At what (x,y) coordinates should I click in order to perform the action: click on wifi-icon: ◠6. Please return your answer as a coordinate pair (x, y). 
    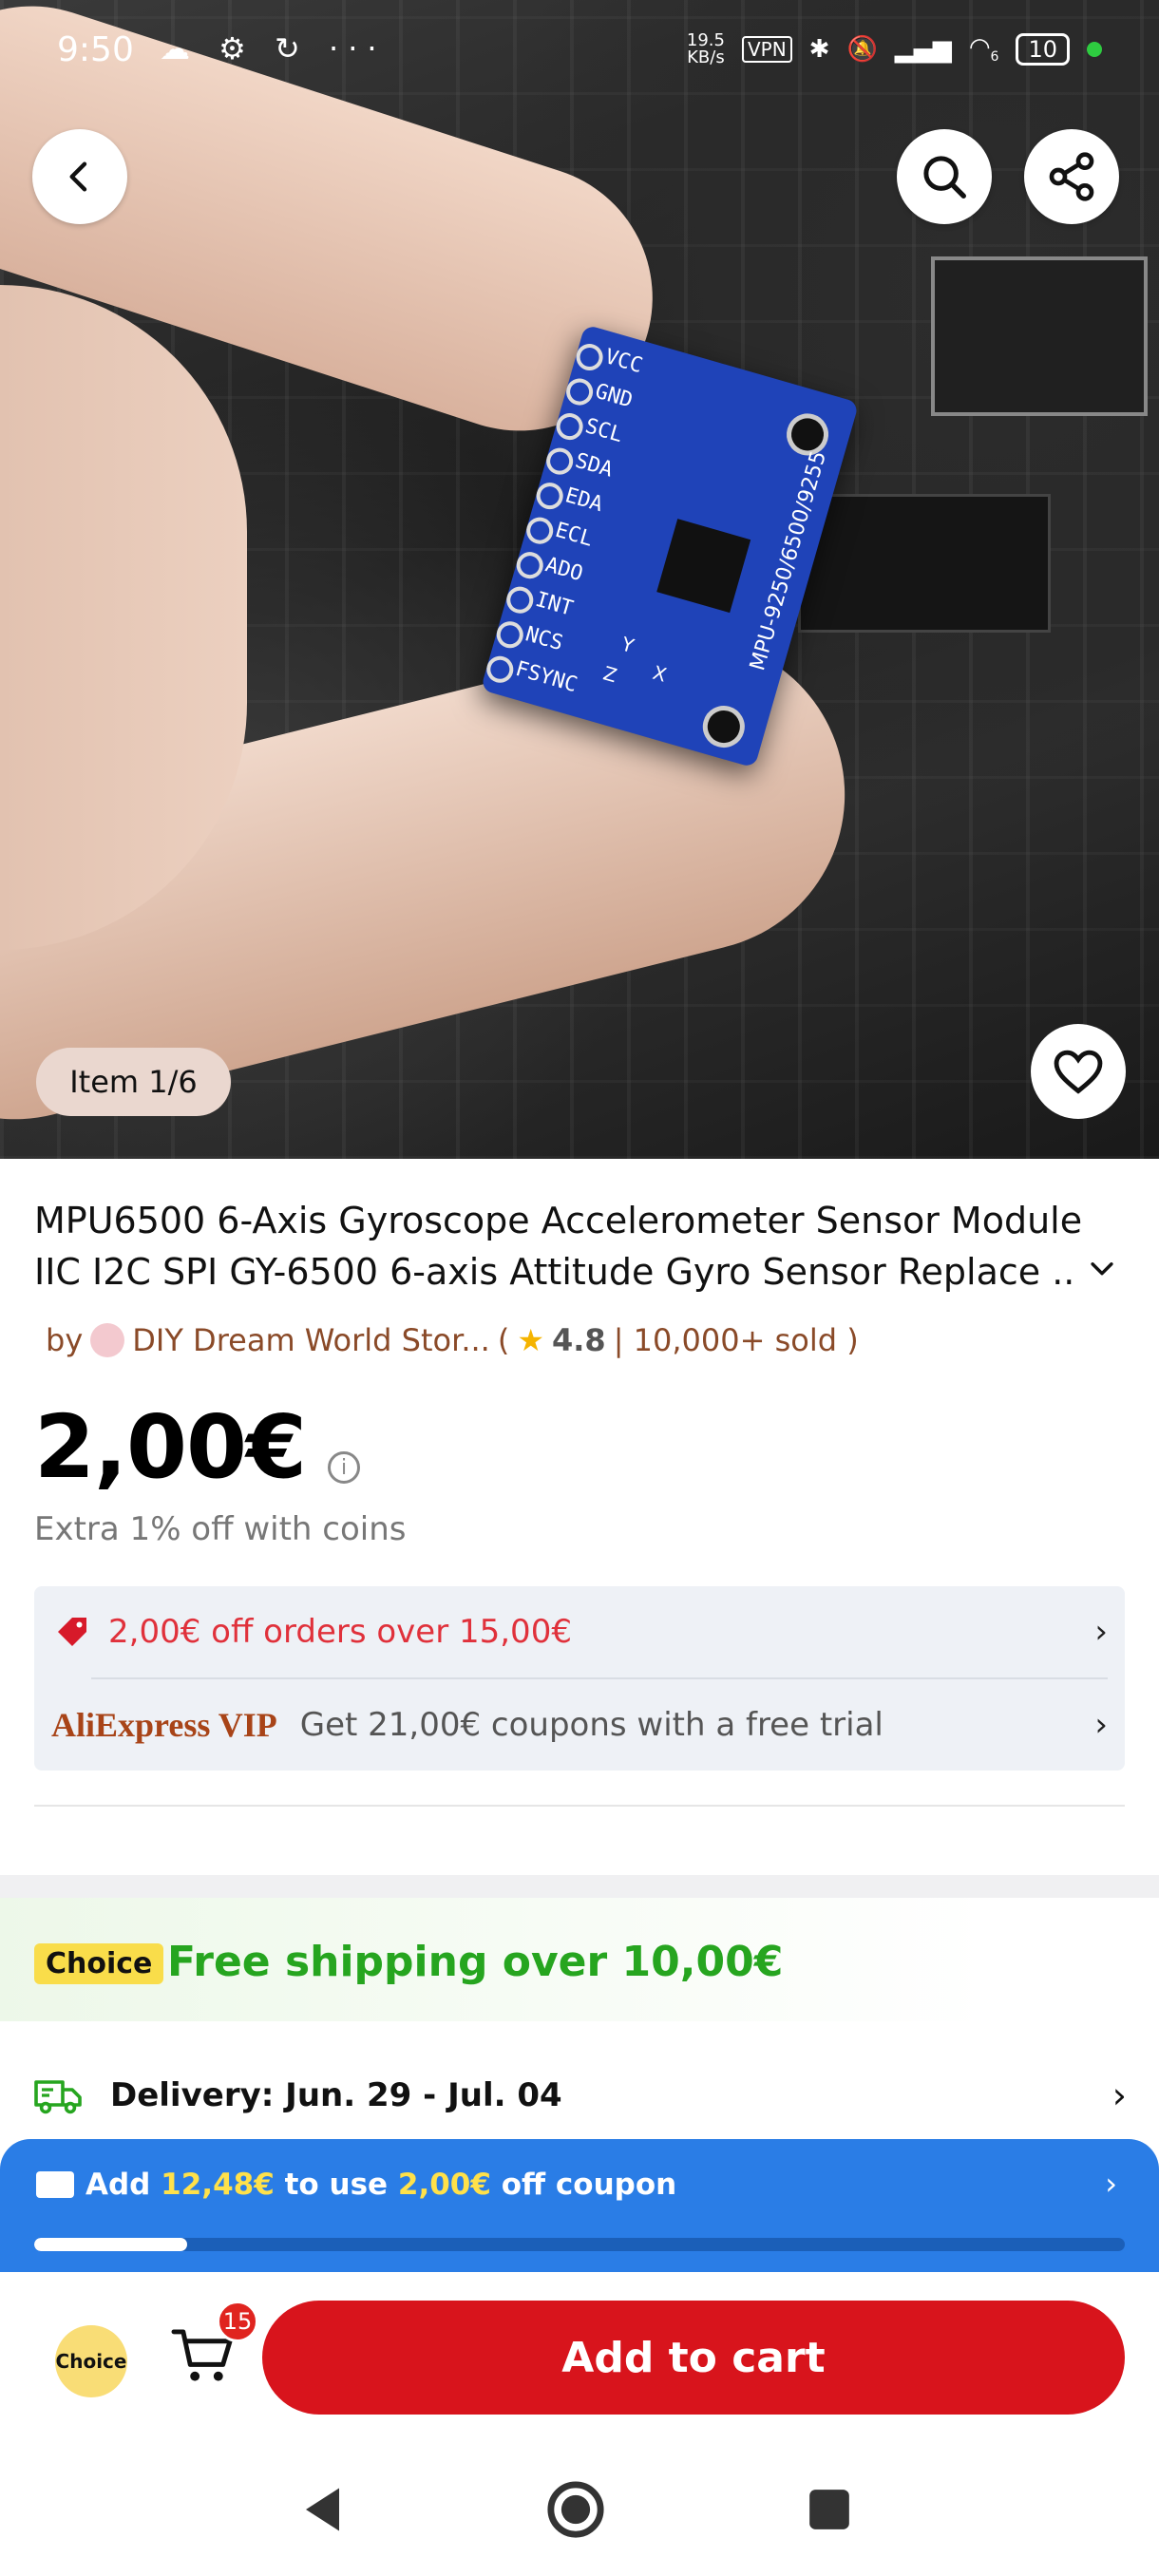
    Looking at the image, I should click on (983, 49).